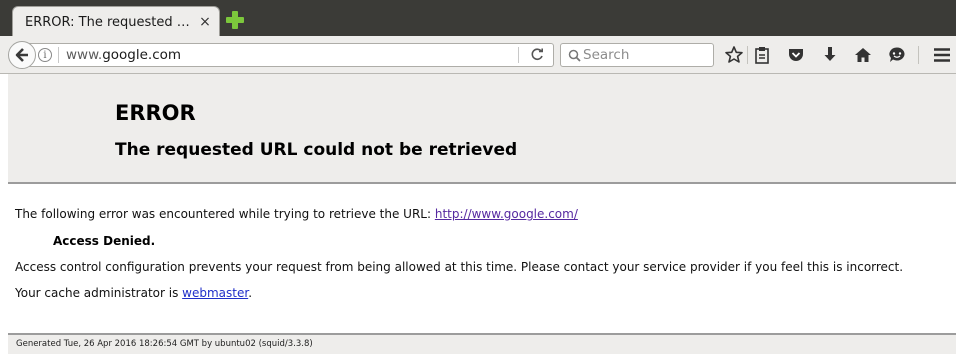 The image size is (956, 354). What do you see at coordinates (537, 57) in the screenshot?
I see `reload-icon` at bounding box center [537, 57].